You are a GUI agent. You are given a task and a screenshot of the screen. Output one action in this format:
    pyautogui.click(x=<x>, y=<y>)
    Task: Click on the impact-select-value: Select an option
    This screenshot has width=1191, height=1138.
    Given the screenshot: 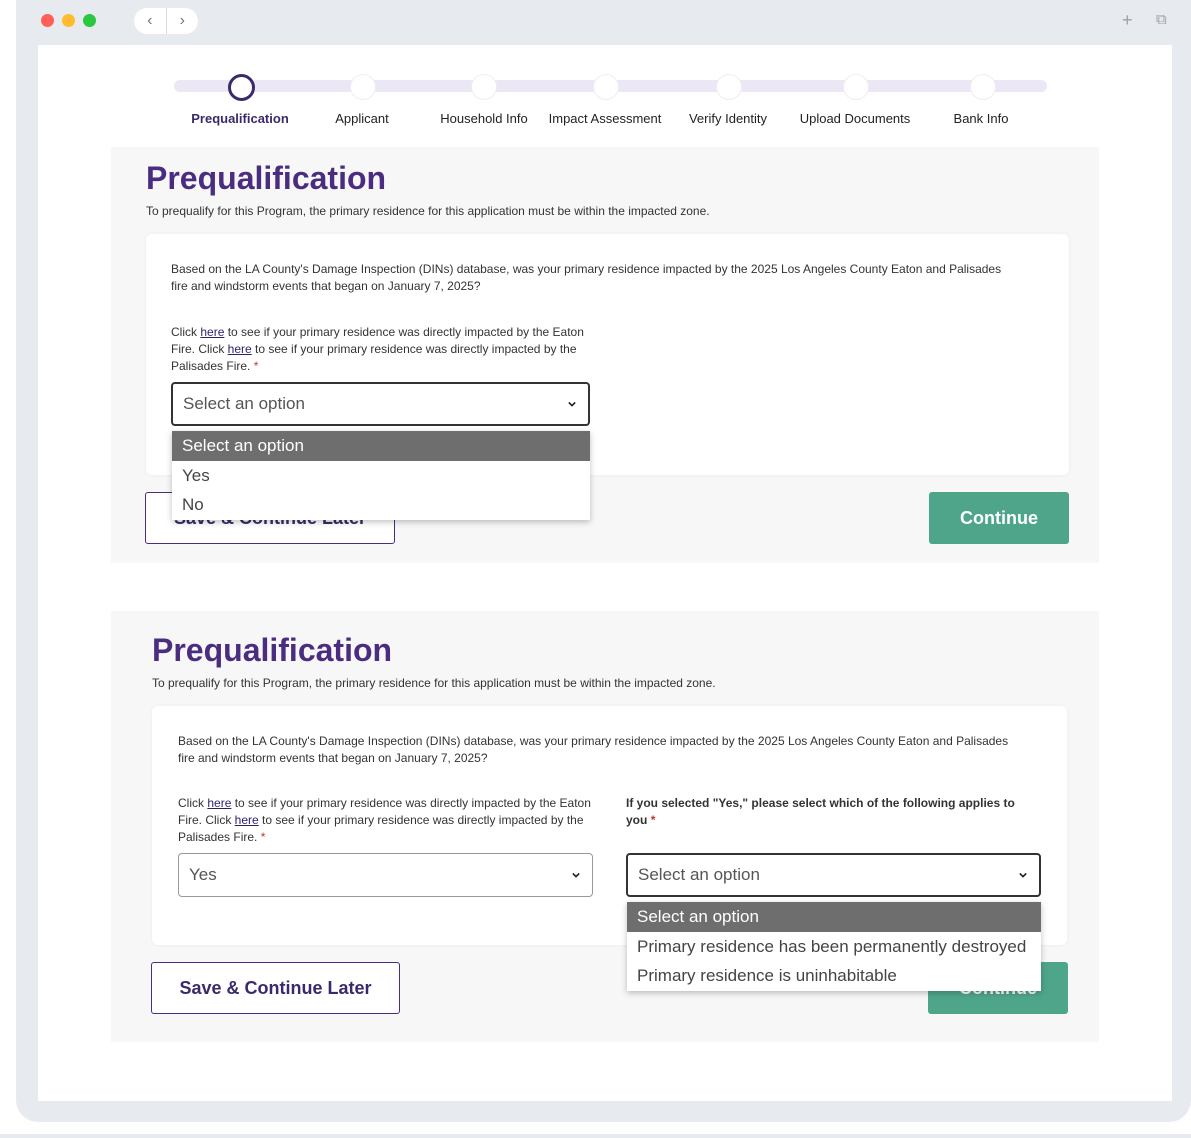 What is the action you would take?
    pyautogui.click(x=244, y=403)
    